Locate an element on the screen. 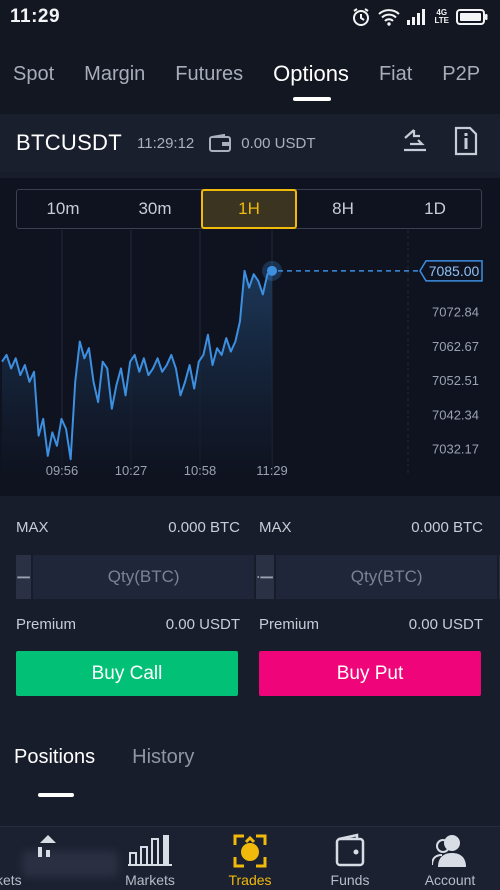  put-qty-stepper: − + is located at coordinates (379, 577).